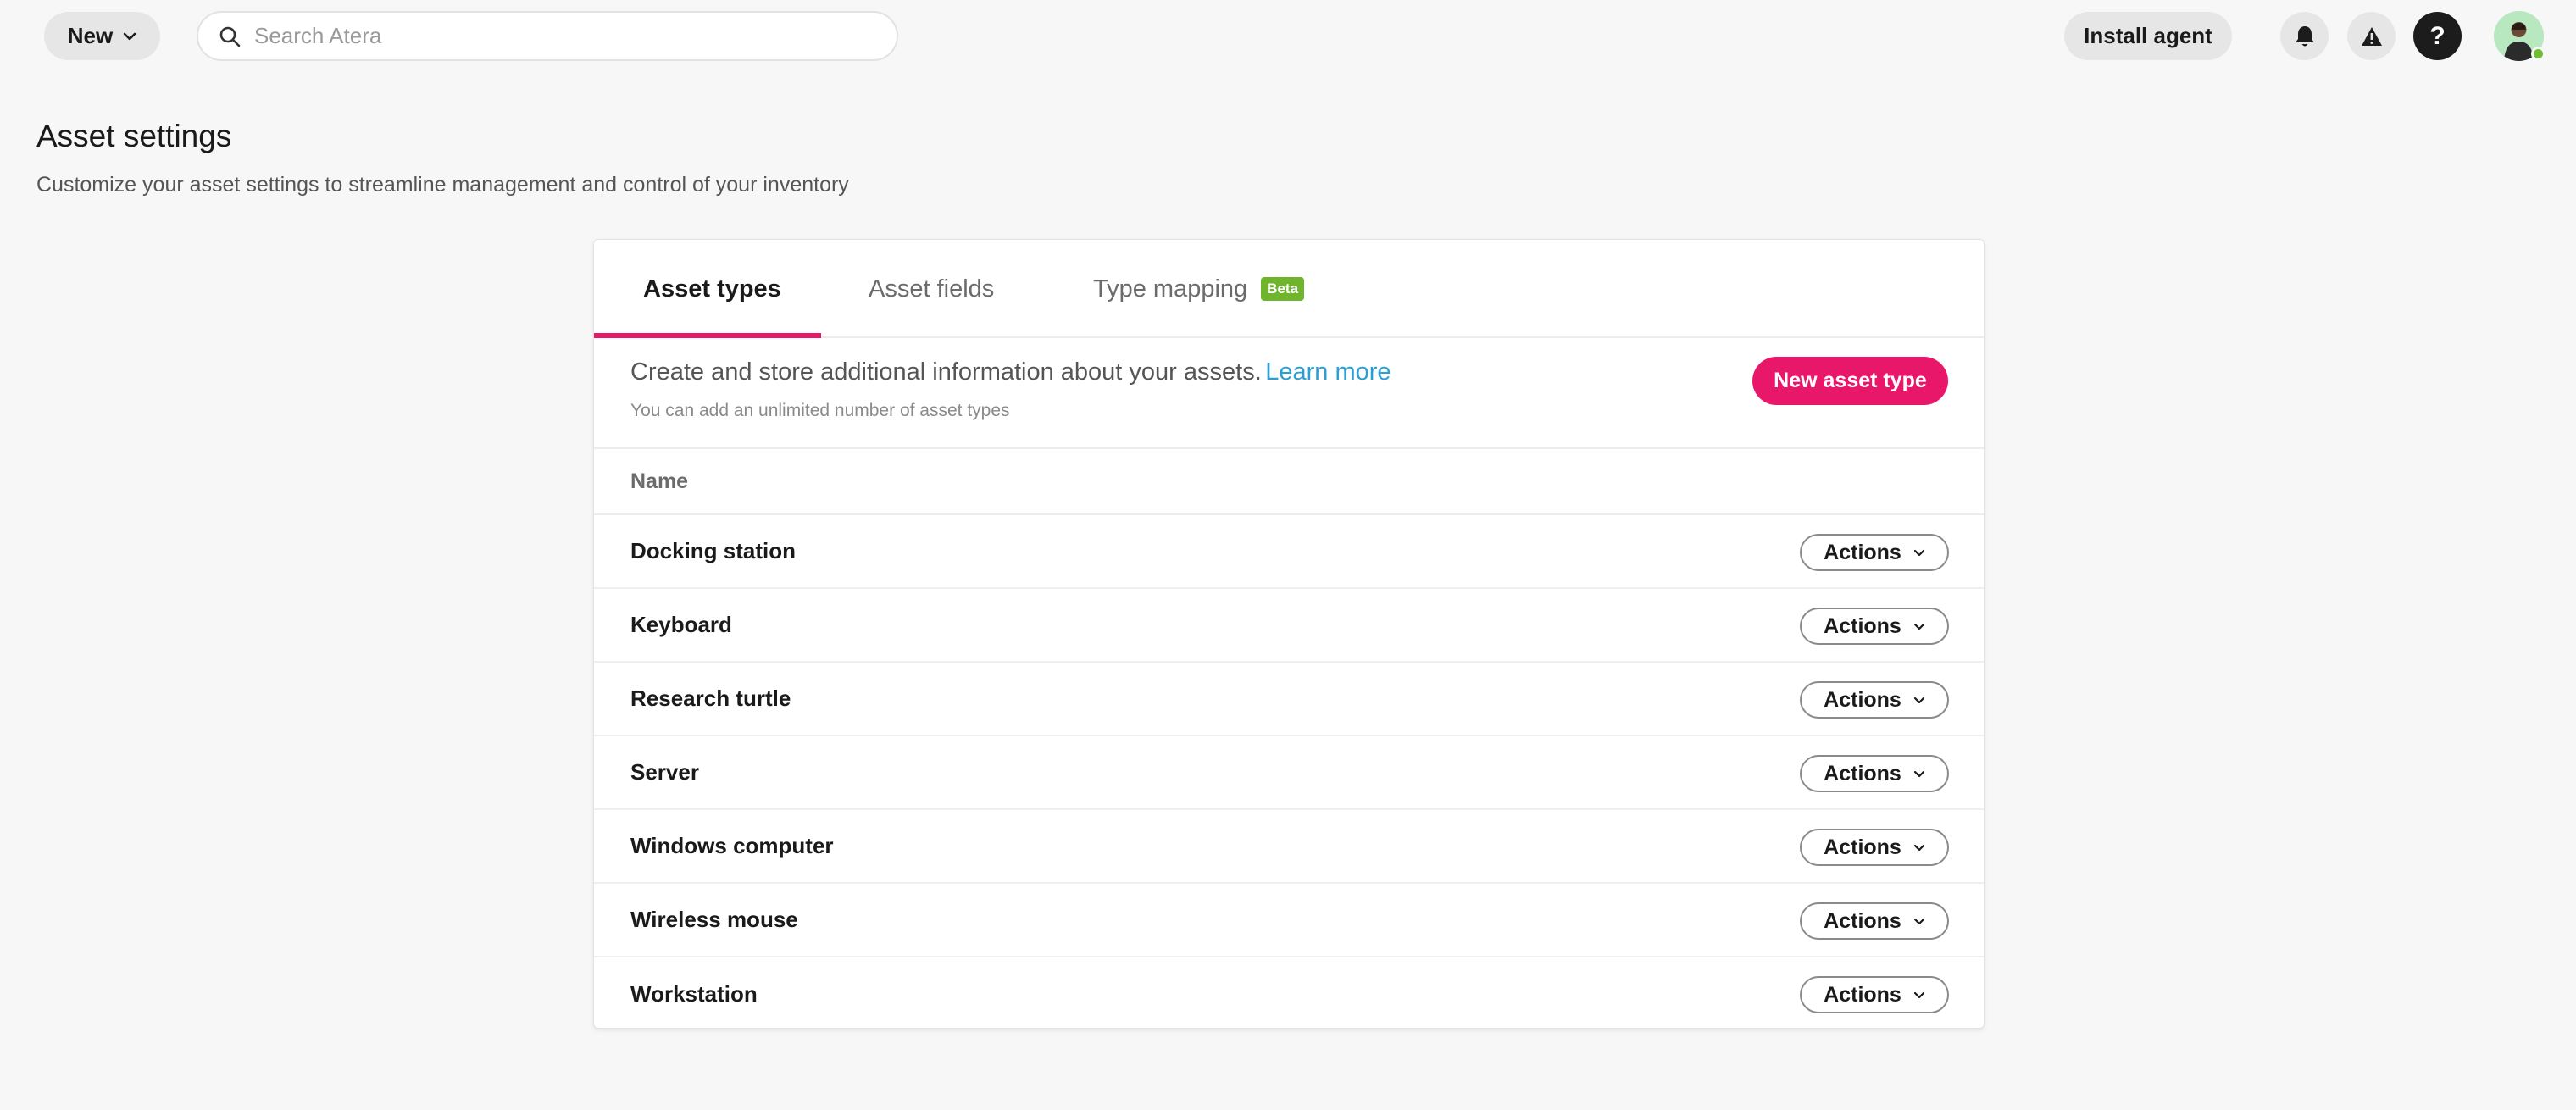  Describe the element at coordinates (2519, 36) in the screenshot. I see `avatar` at that location.